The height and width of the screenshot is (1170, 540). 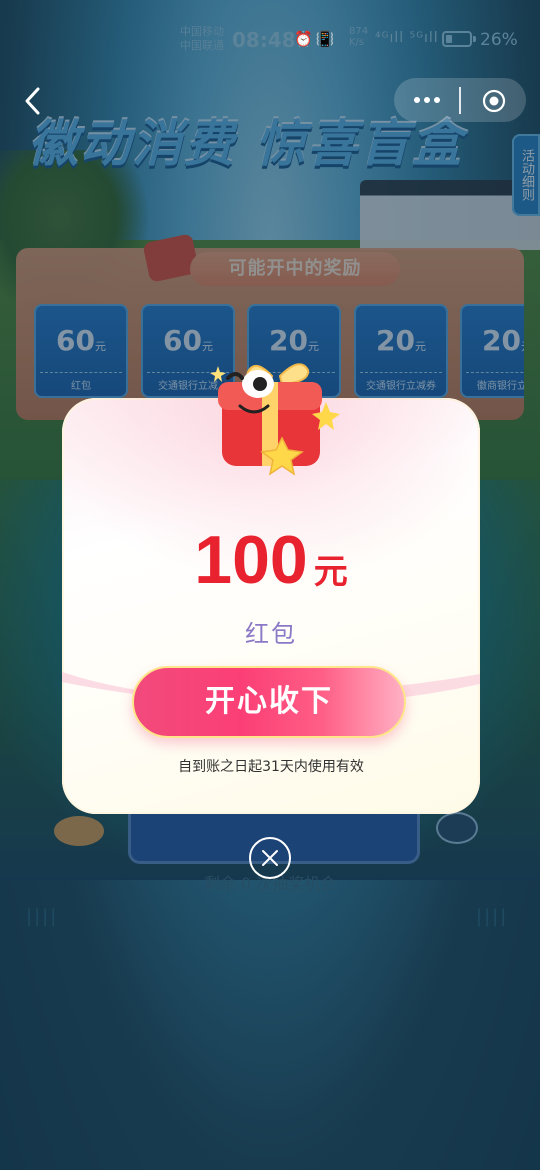 I want to click on prize-amount-value: 100, so click(x=251, y=560).